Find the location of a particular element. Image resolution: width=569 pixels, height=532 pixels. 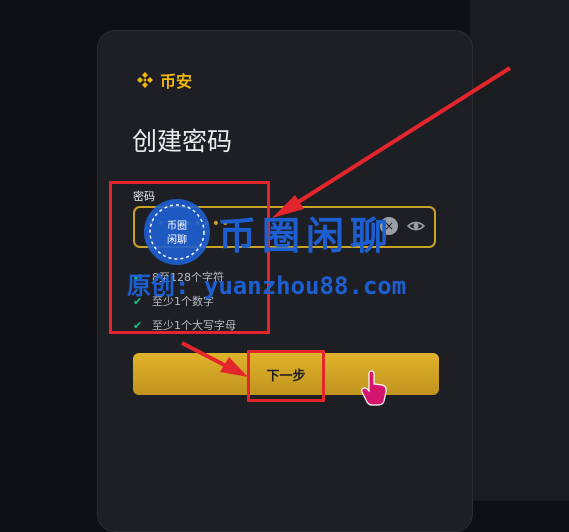

annotation-box-next-button is located at coordinates (286, 376).